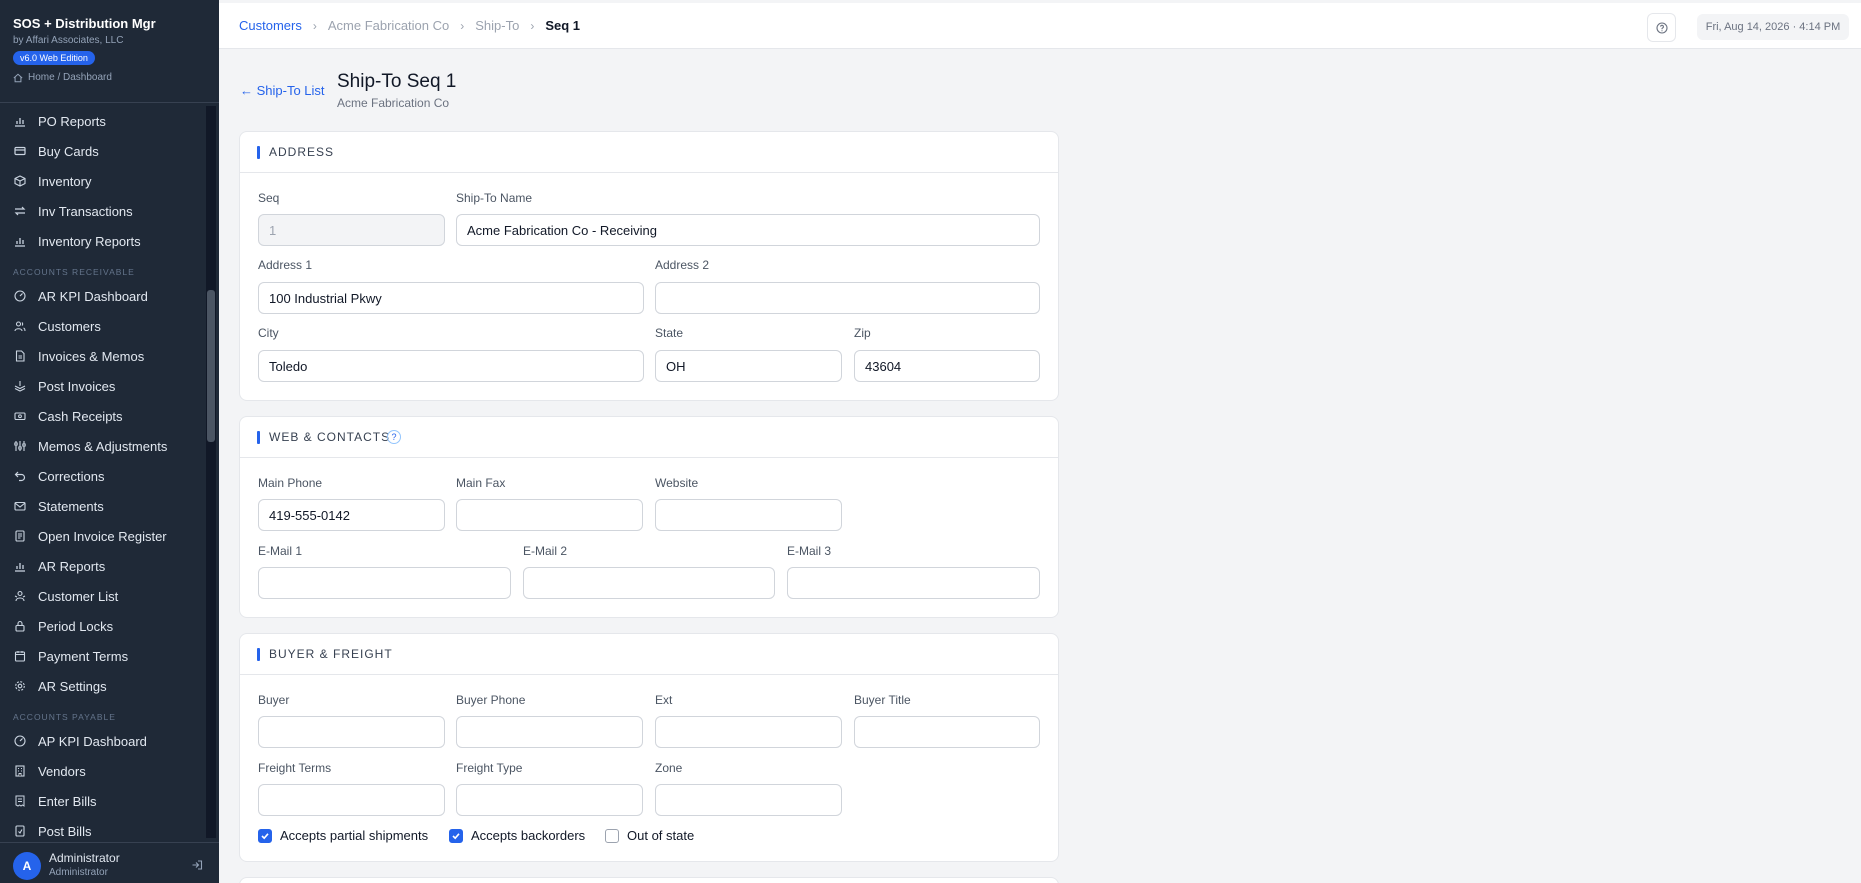 Image resolution: width=1861 pixels, height=883 pixels. What do you see at coordinates (20, 741) in the screenshot?
I see `gauge-icon` at bounding box center [20, 741].